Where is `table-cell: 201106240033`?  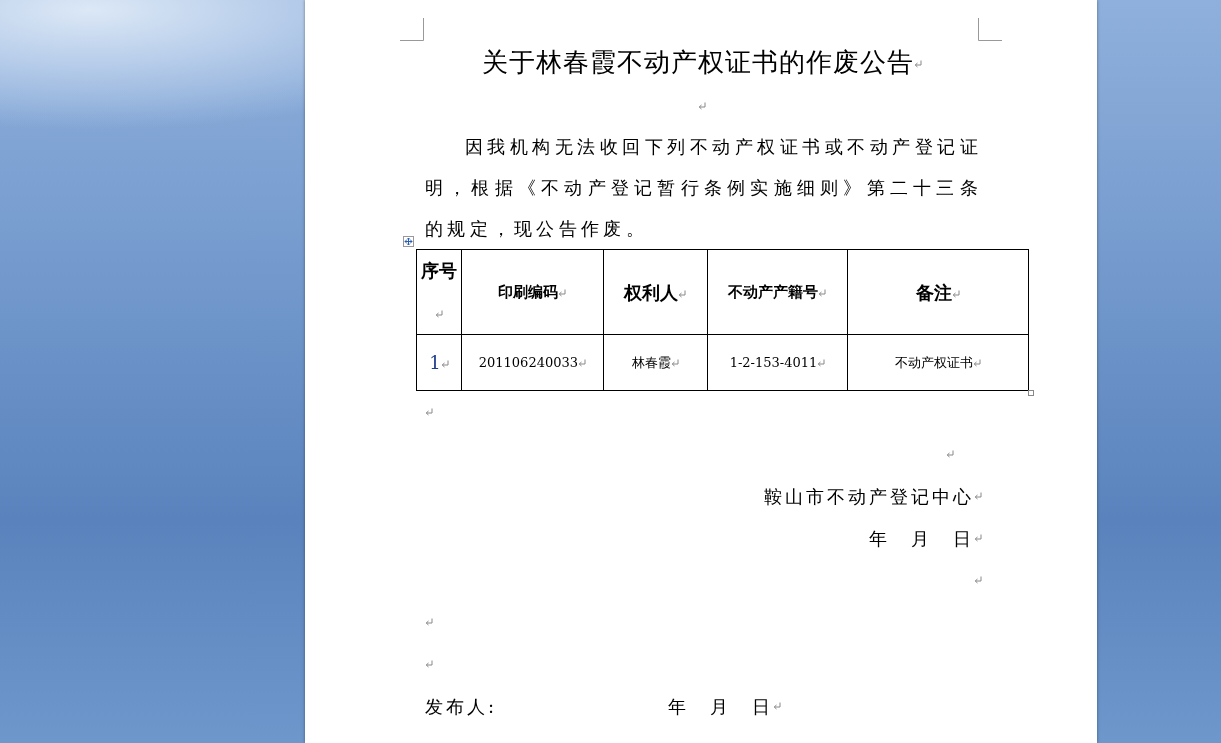 table-cell: 201106240033 is located at coordinates (532, 362).